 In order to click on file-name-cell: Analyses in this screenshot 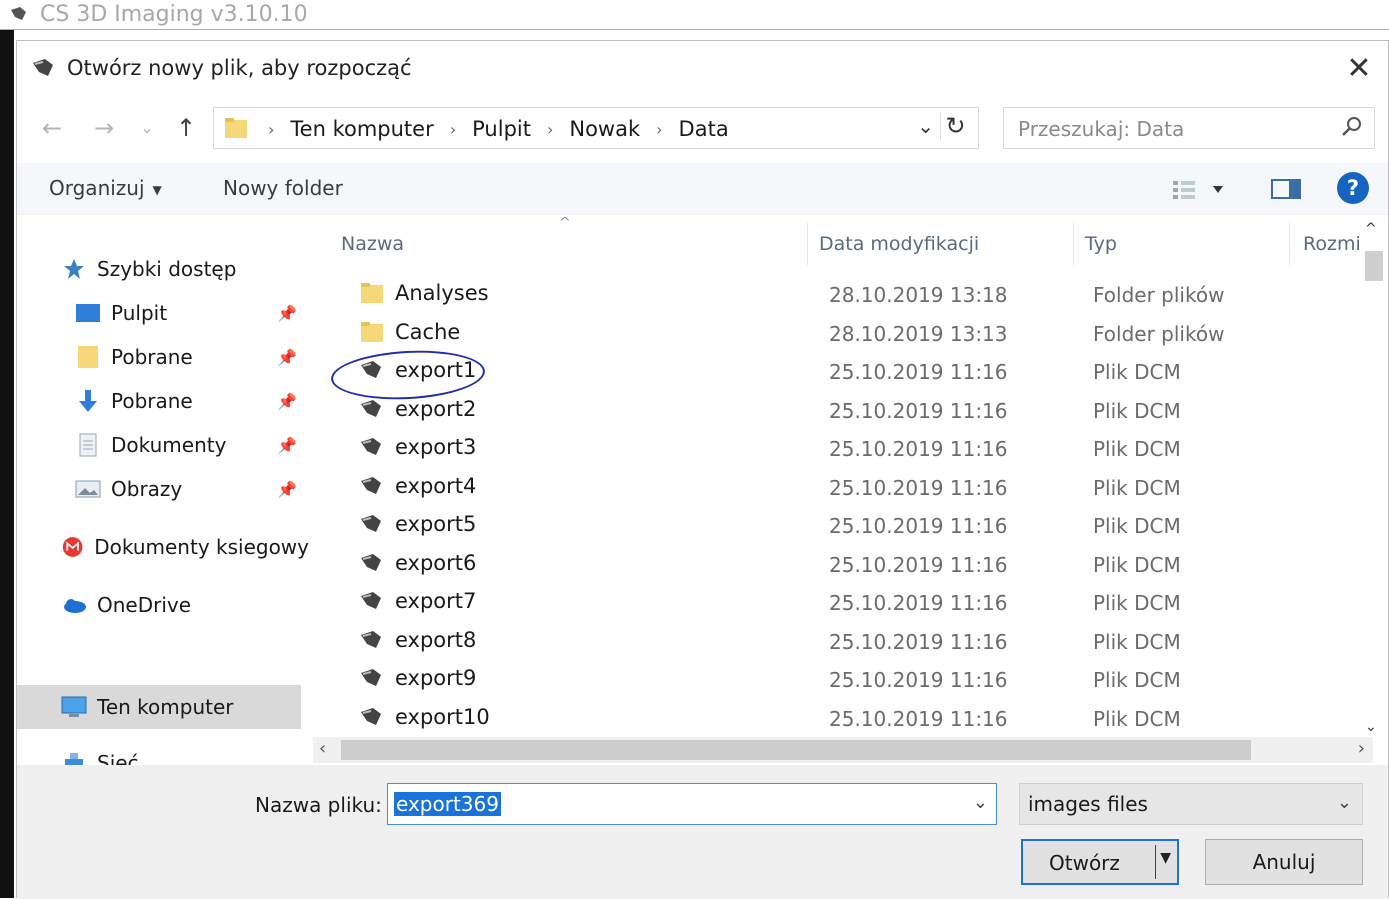, I will do `click(424, 293)`.